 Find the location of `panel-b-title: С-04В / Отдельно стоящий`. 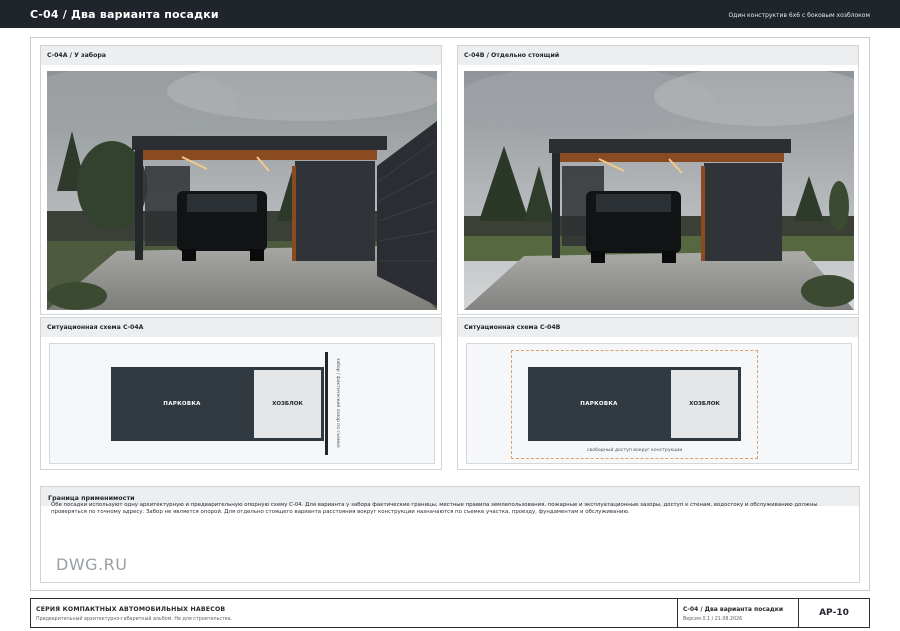

panel-b-title: С-04В / Отдельно стоящий is located at coordinates (658, 55).